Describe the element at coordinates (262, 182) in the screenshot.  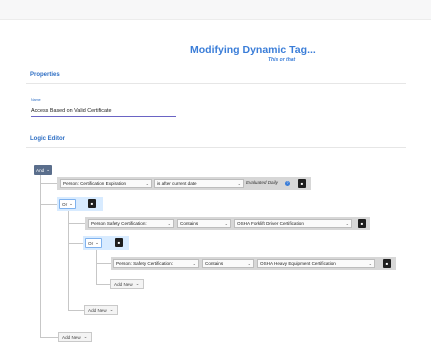
I see `evaluated-daily-note: Evaluated Daily` at that location.